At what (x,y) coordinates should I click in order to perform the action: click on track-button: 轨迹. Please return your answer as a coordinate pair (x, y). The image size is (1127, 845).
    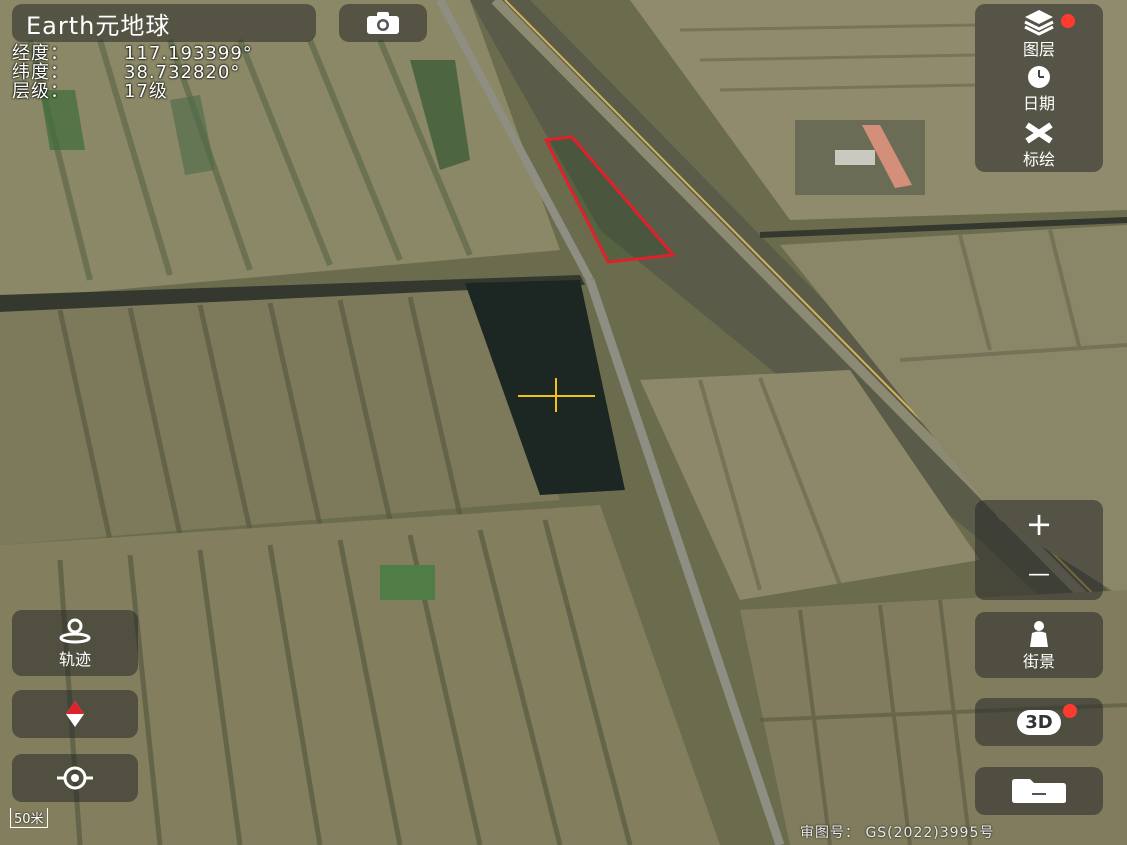
    Looking at the image, I should click on (75, 643).